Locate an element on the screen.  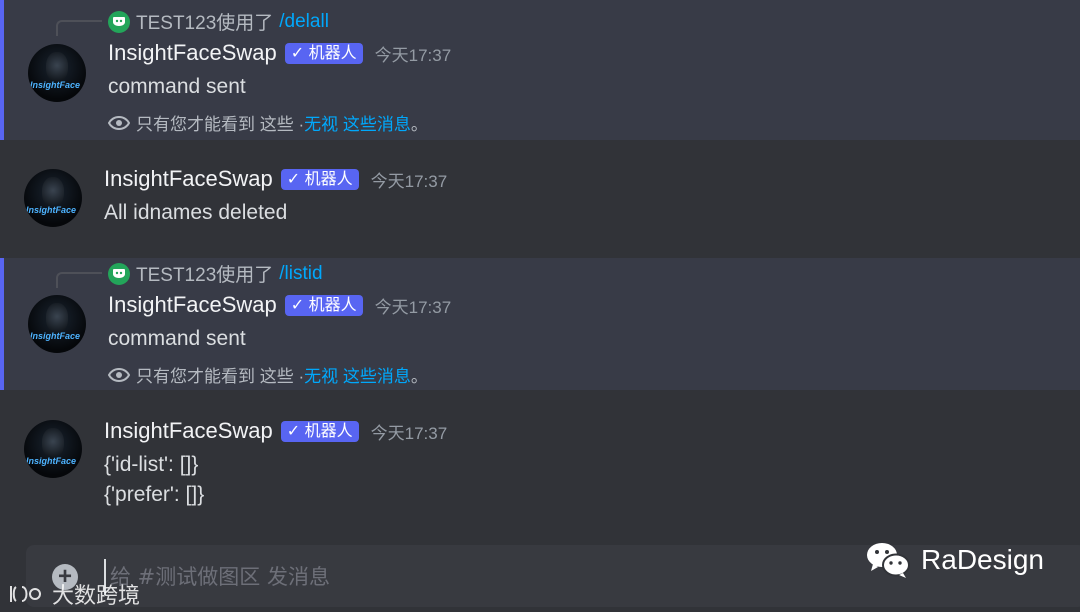
watermark-left-text: 大数跨境 is located at coordinates (96, 595).